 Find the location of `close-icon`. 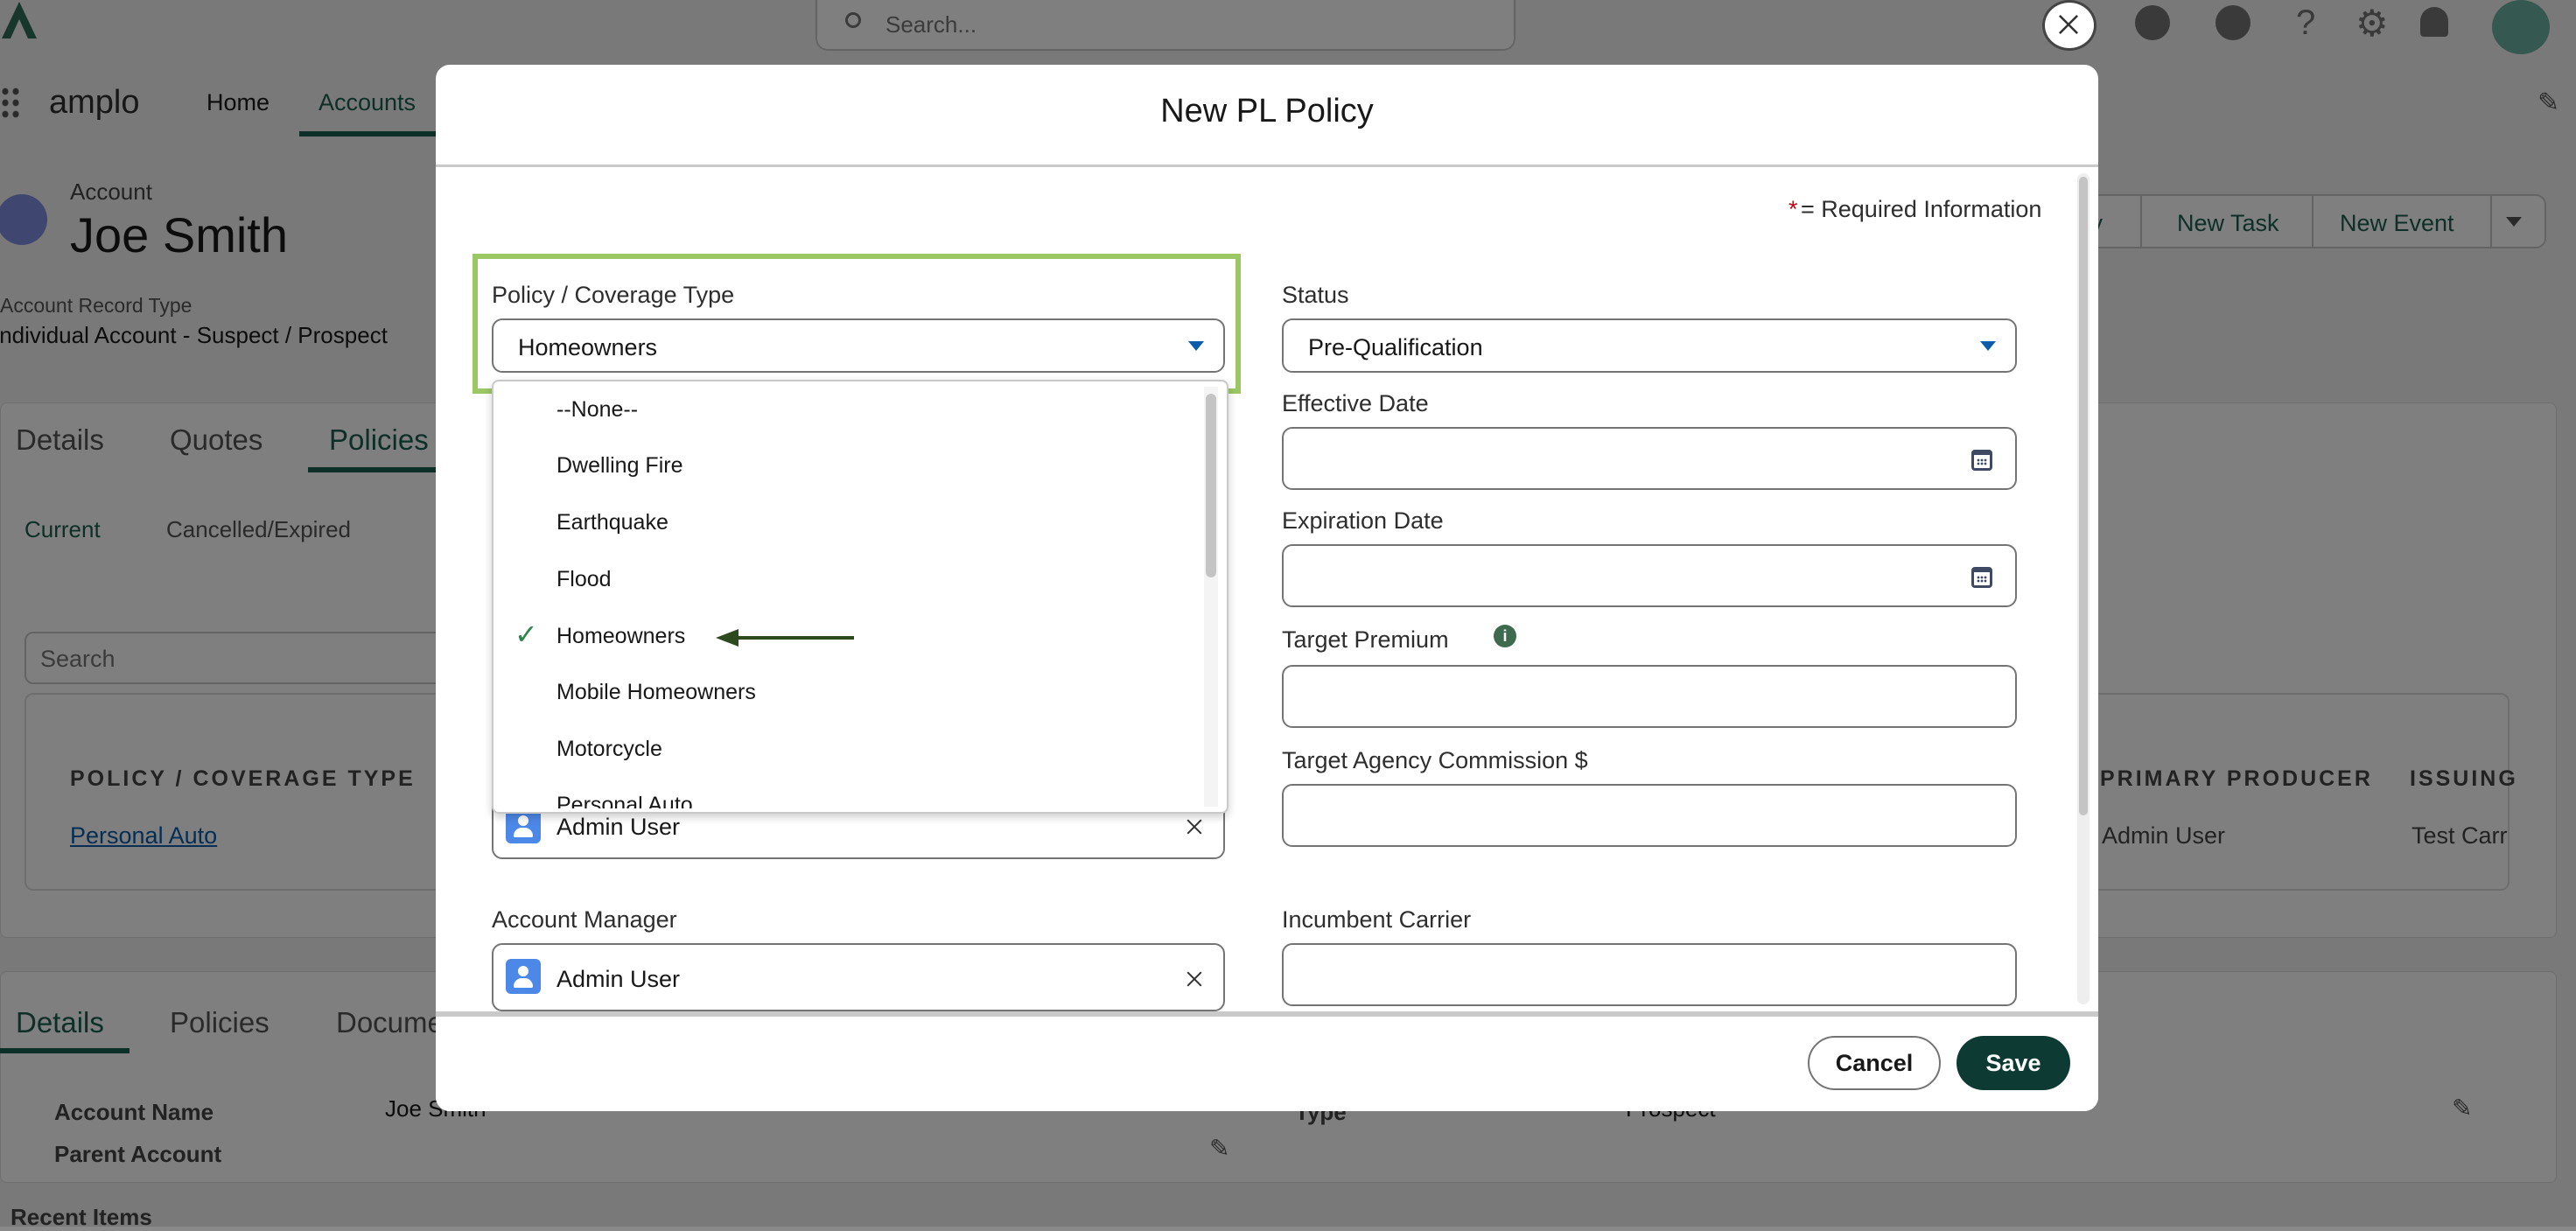

close-icon is located at coordinates (2069, 25).